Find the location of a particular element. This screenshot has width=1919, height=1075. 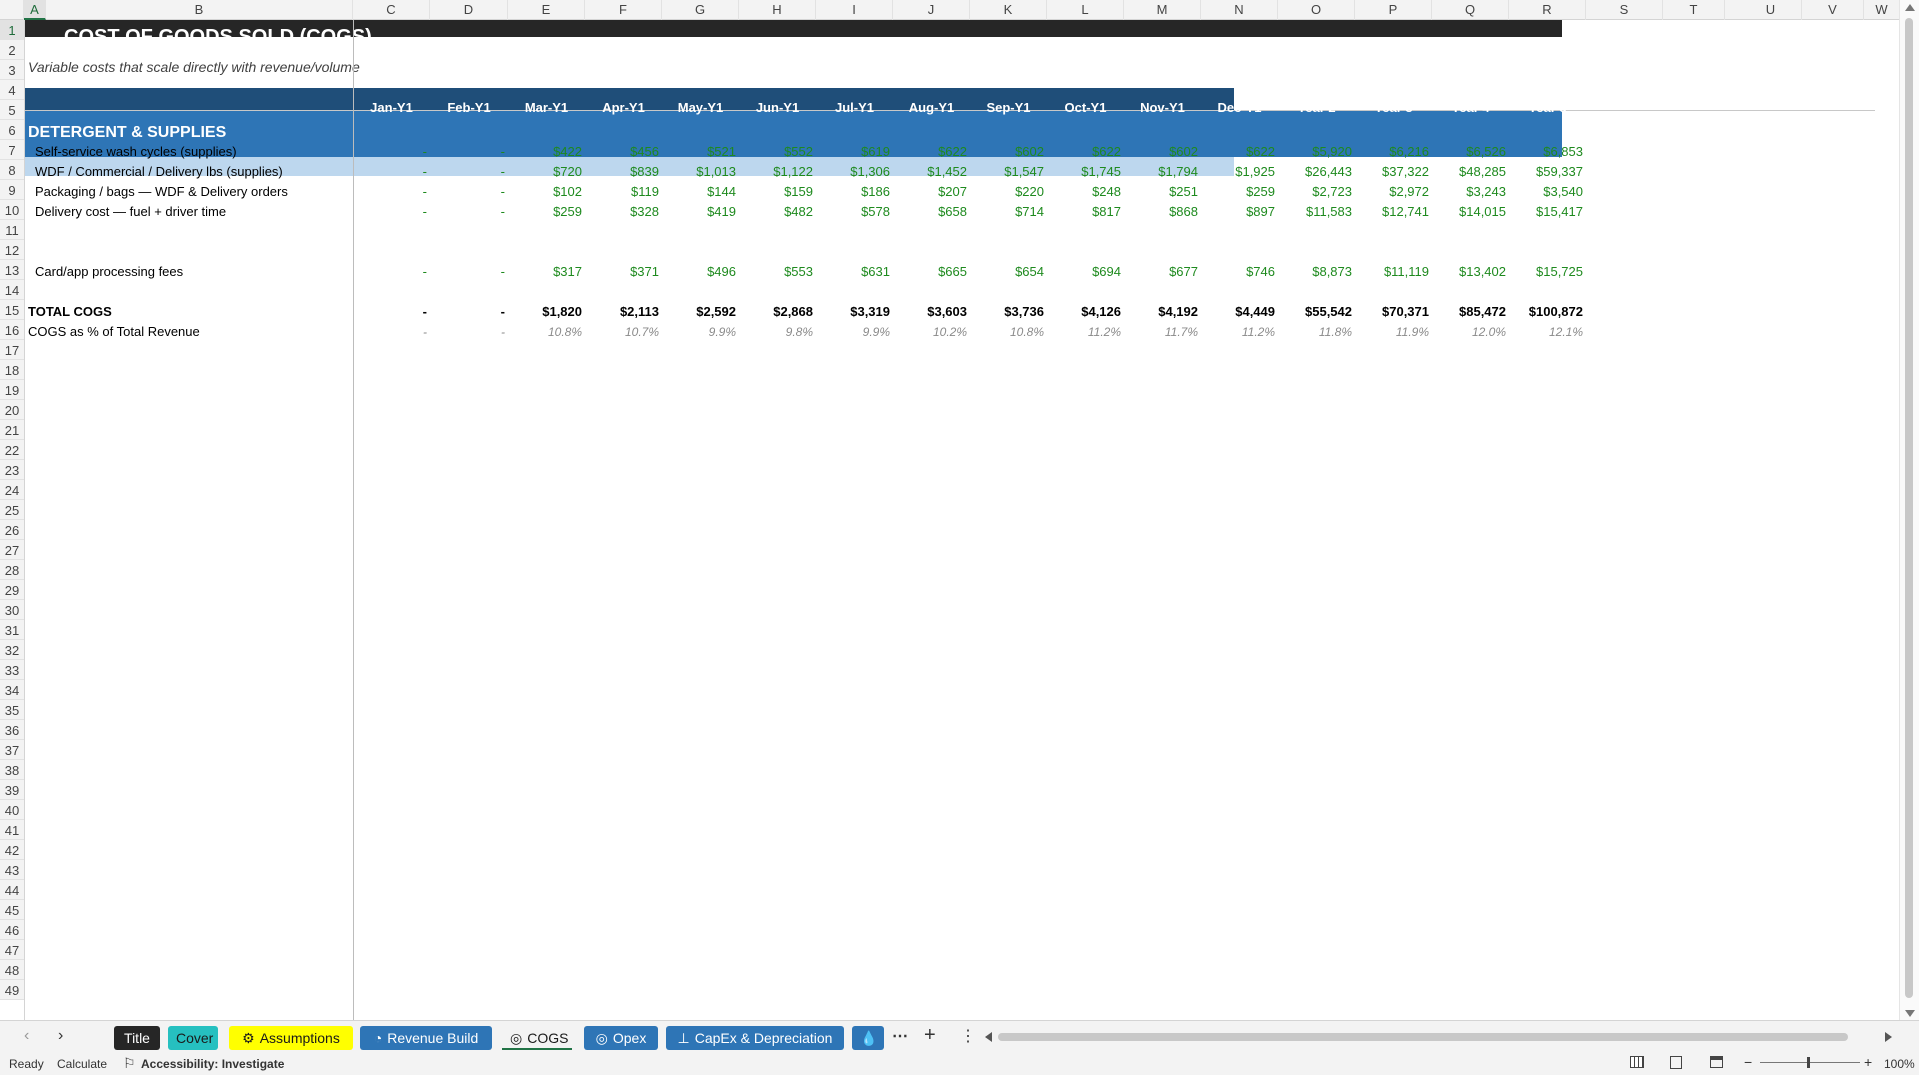

pct-value: 11.9% is located at coordinates (1393, 332).